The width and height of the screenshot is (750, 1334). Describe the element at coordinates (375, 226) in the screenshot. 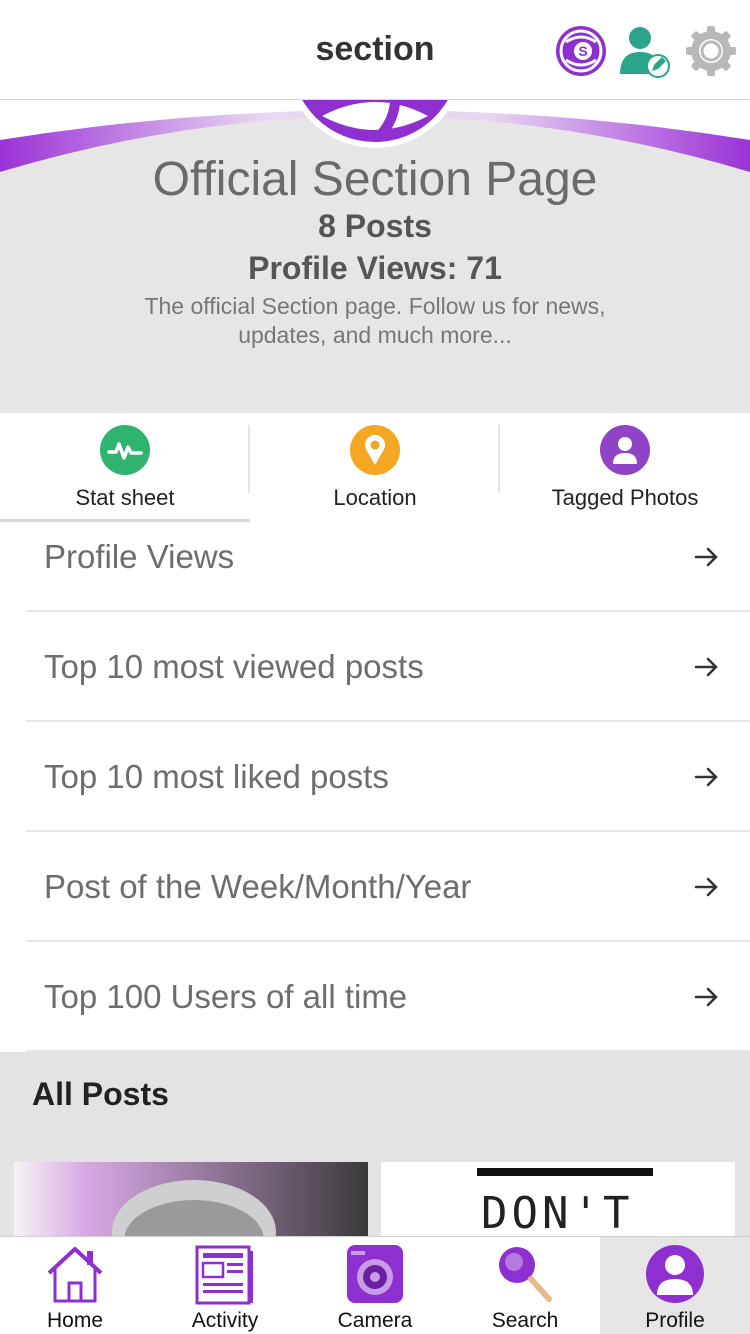

I see `posts-count: 8 Posts` at that location.